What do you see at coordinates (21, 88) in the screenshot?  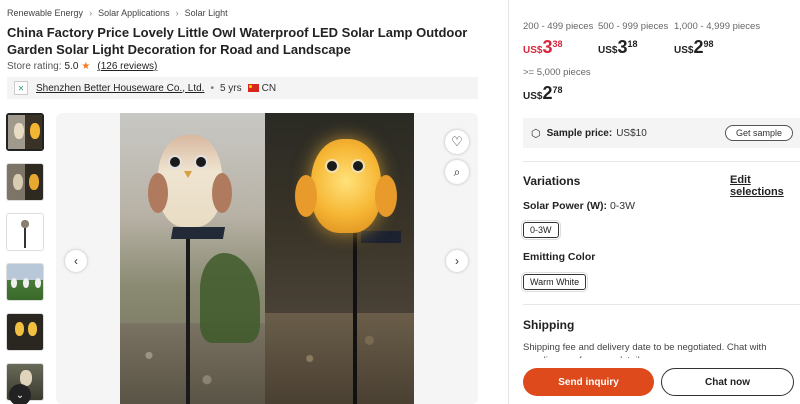 I see `supplier-logo: ✕` at bounding box center [21, 88].